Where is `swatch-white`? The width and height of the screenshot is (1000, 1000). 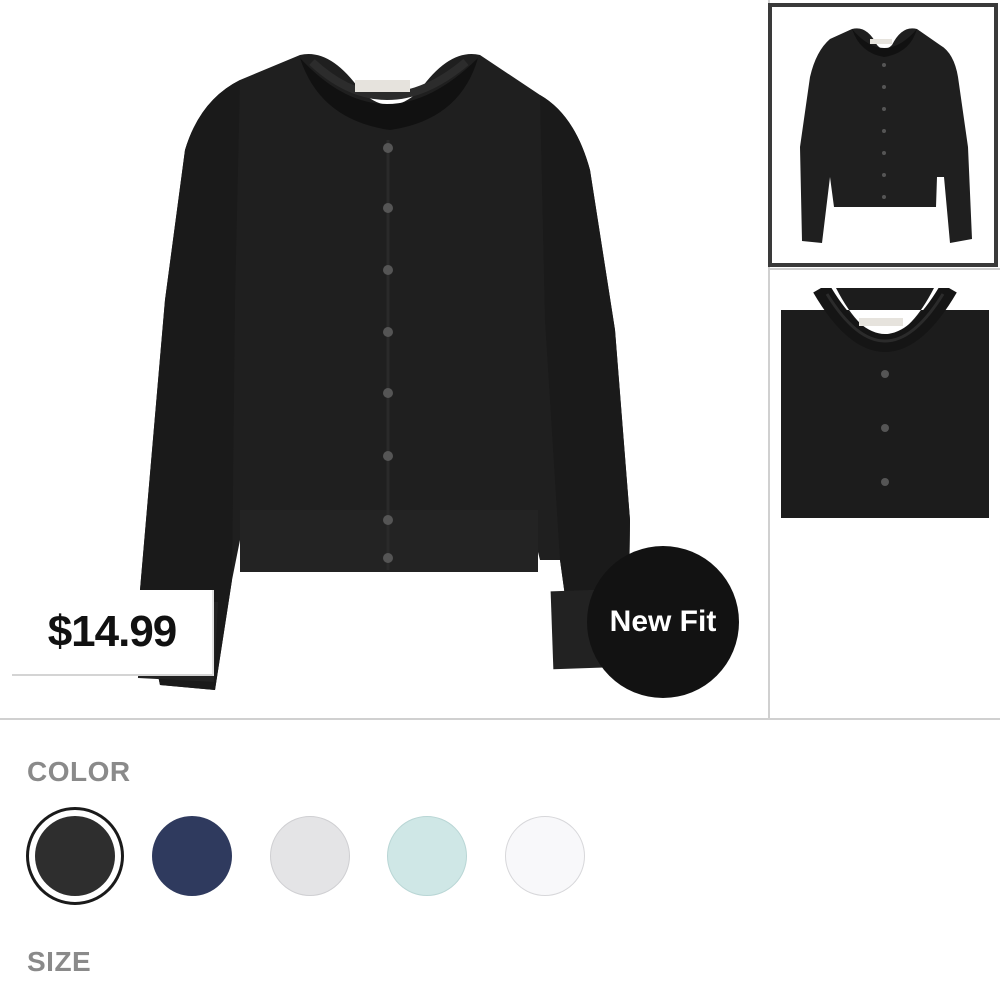 swatch-white is located at coordinates (545, 856).